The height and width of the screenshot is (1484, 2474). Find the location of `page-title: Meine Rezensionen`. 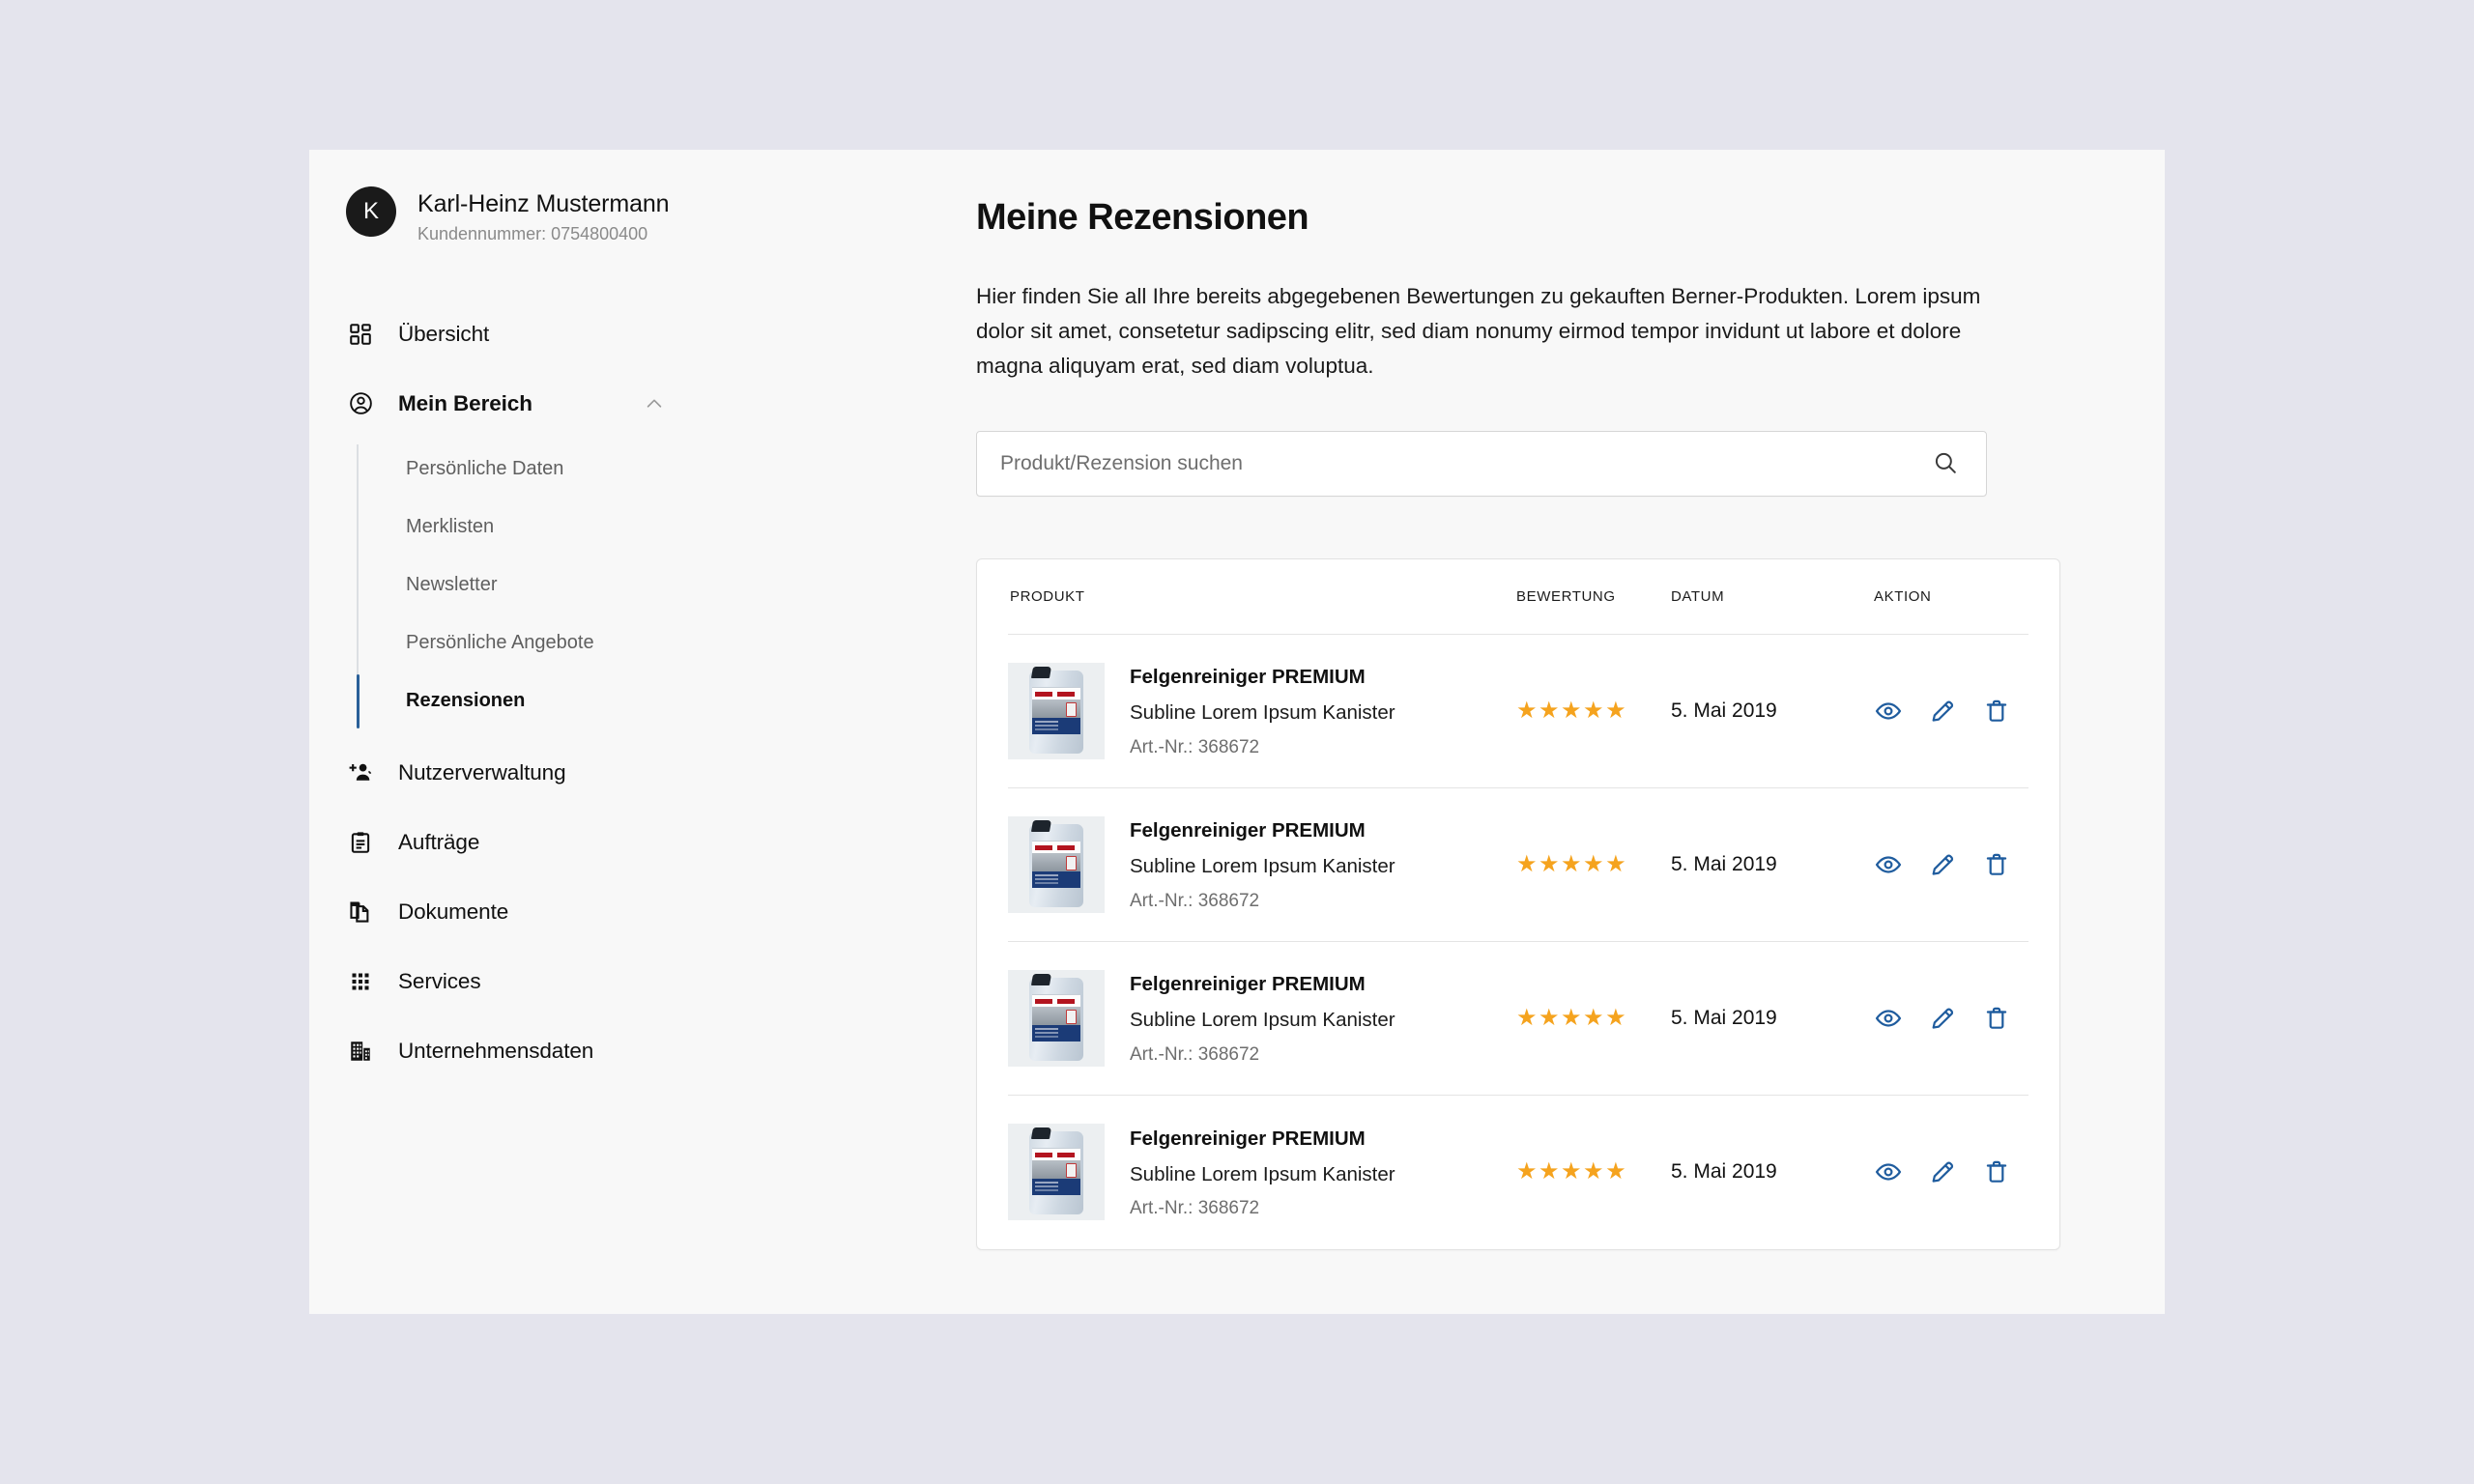

page-title: Meine Rezensionen is located at coordinates (1143, 218).